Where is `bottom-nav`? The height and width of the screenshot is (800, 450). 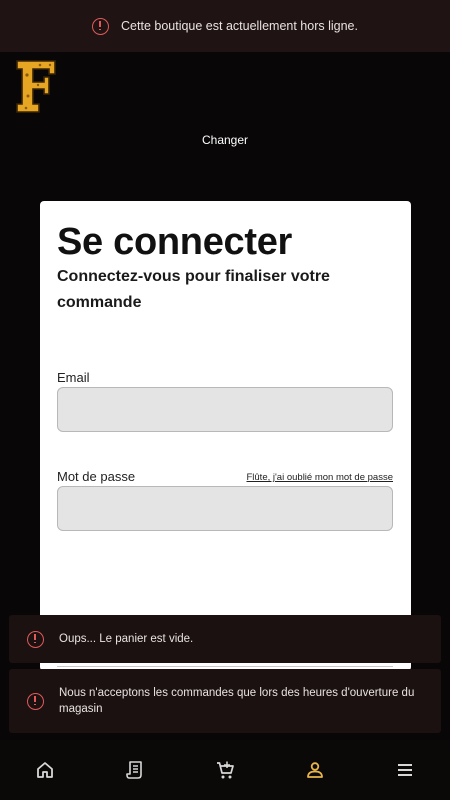
bottom-nav is located at coordinates (225, 770).